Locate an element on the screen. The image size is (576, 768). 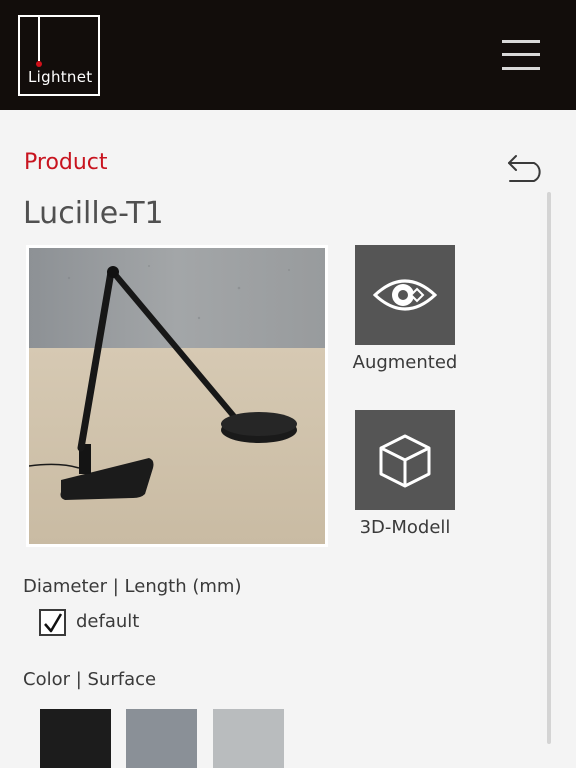
back-button is located at coordinates (527, 168).